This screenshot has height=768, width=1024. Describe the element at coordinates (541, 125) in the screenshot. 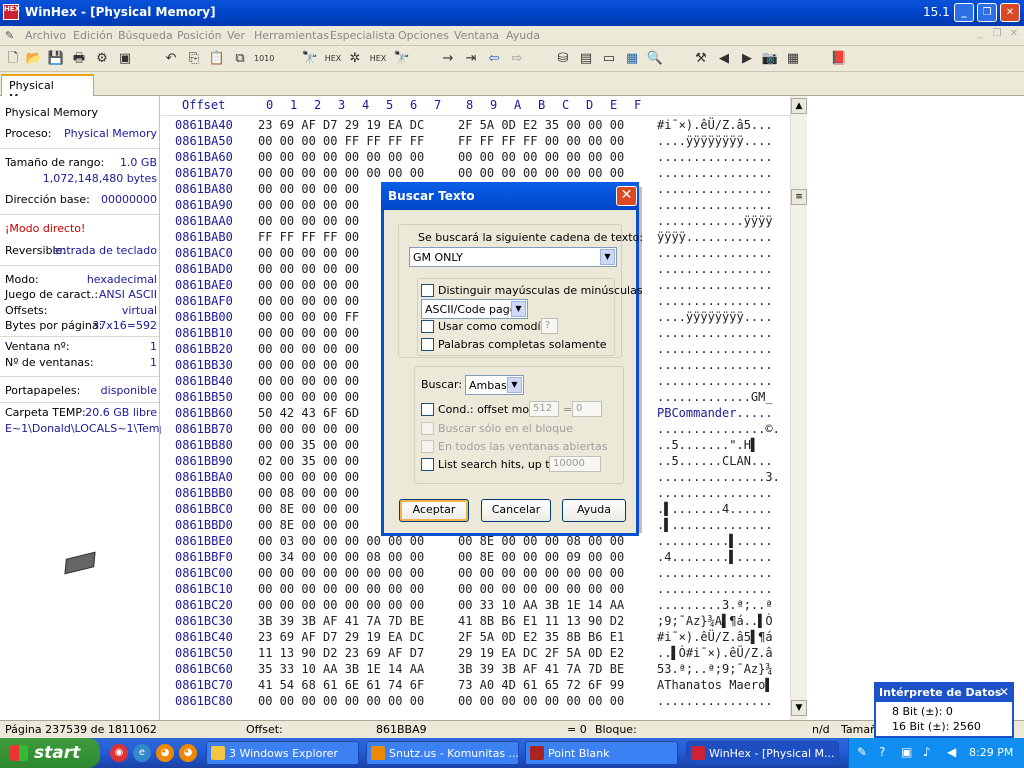

I see `row-hex: 2F 5A 0D E2 35 00 00 00` at that location.